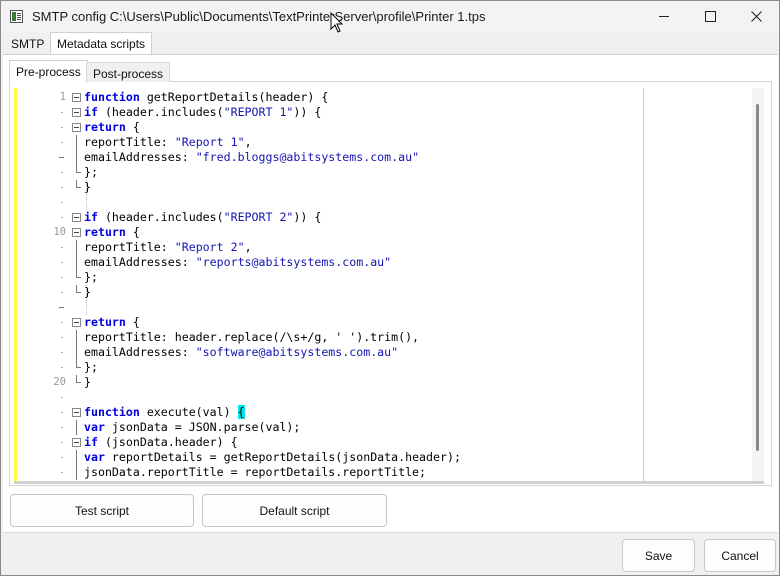 Image resolution: width=780 pixels, height=576 pixels. I want to click on main-tabstrip: SMTP Metadata scripts, so click(391, 43).